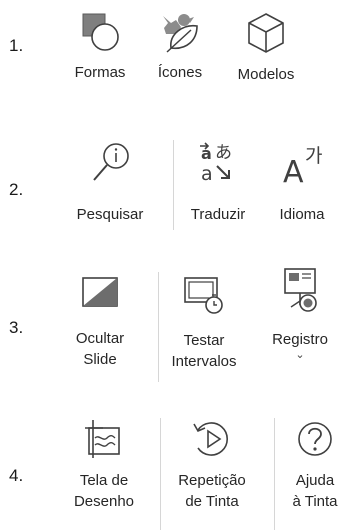  I want to click on rehearse-timings-icon, so click(203, 295).